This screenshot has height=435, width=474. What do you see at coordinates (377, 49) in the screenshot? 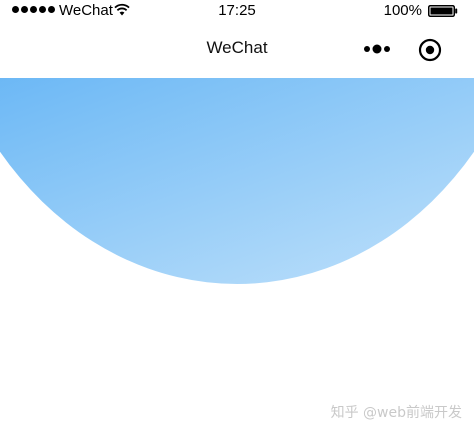
I see `more-options-icon` at bounding box center [377, 49].